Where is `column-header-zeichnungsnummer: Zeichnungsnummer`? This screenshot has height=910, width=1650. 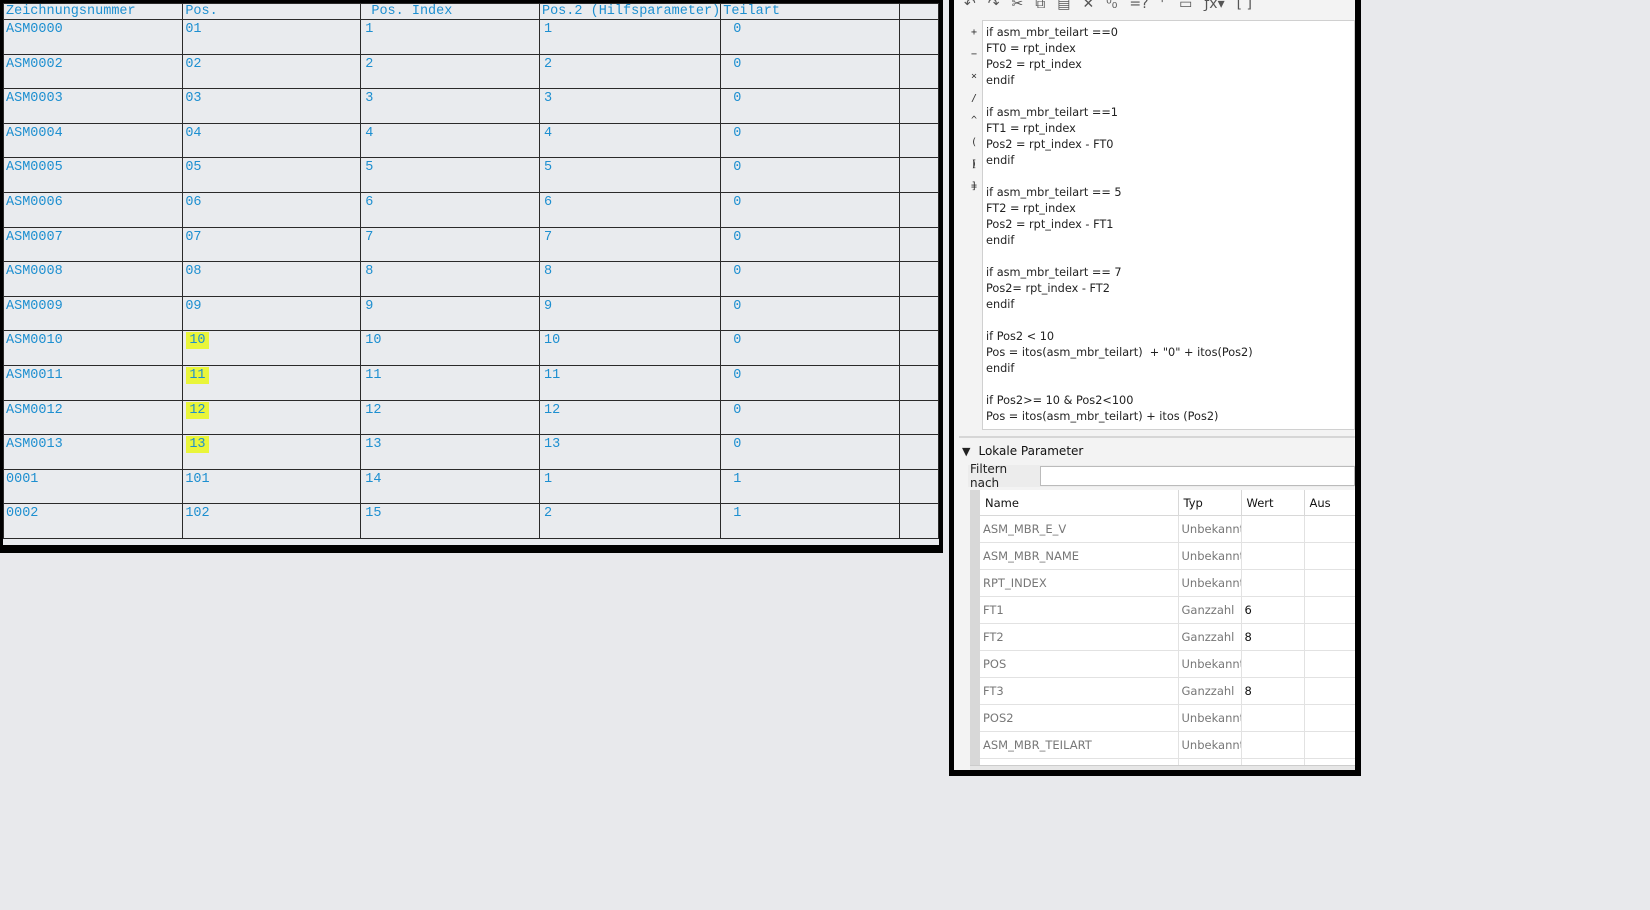 column-header-zeichnungsnummer: Zeichnungsnummer is located at coordinates (93, 11).